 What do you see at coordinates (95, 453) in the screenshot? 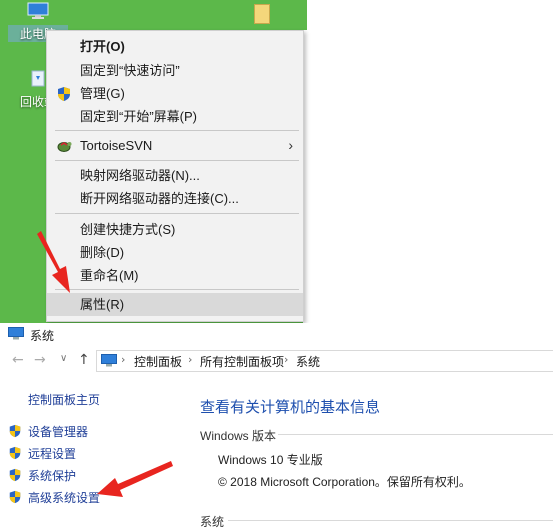
I see `left-nav-panel: 控制面板主页 设备管理器 远程设置 系统保护 高级系统设置` at bounding box center [95, 453].